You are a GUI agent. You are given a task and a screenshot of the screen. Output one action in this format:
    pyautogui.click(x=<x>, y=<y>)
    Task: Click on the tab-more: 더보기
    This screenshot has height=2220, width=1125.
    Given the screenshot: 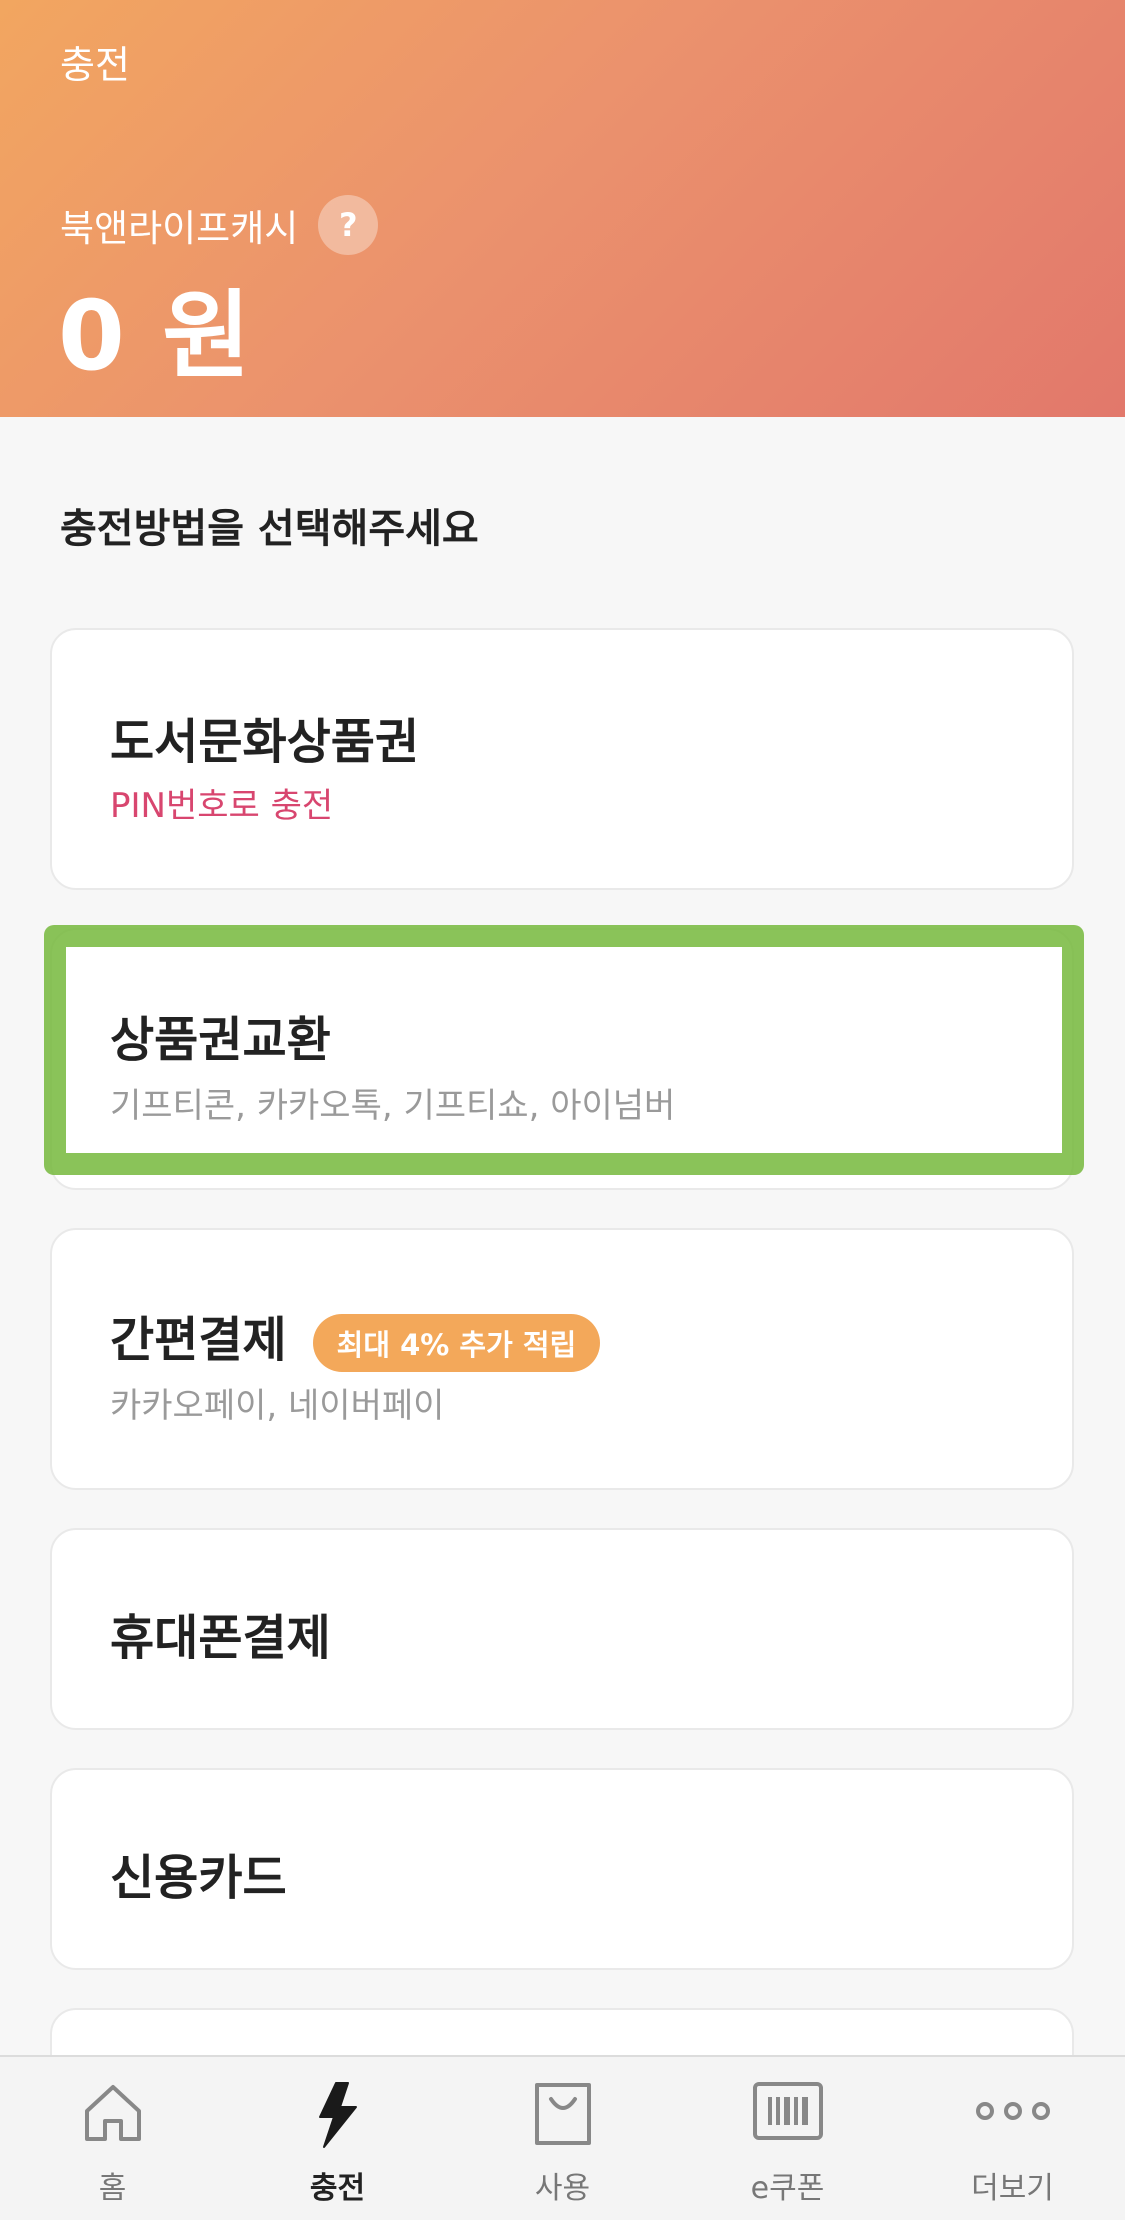 What is the action you would take?
    pyautogui.click(x=1012, y=2138)
    